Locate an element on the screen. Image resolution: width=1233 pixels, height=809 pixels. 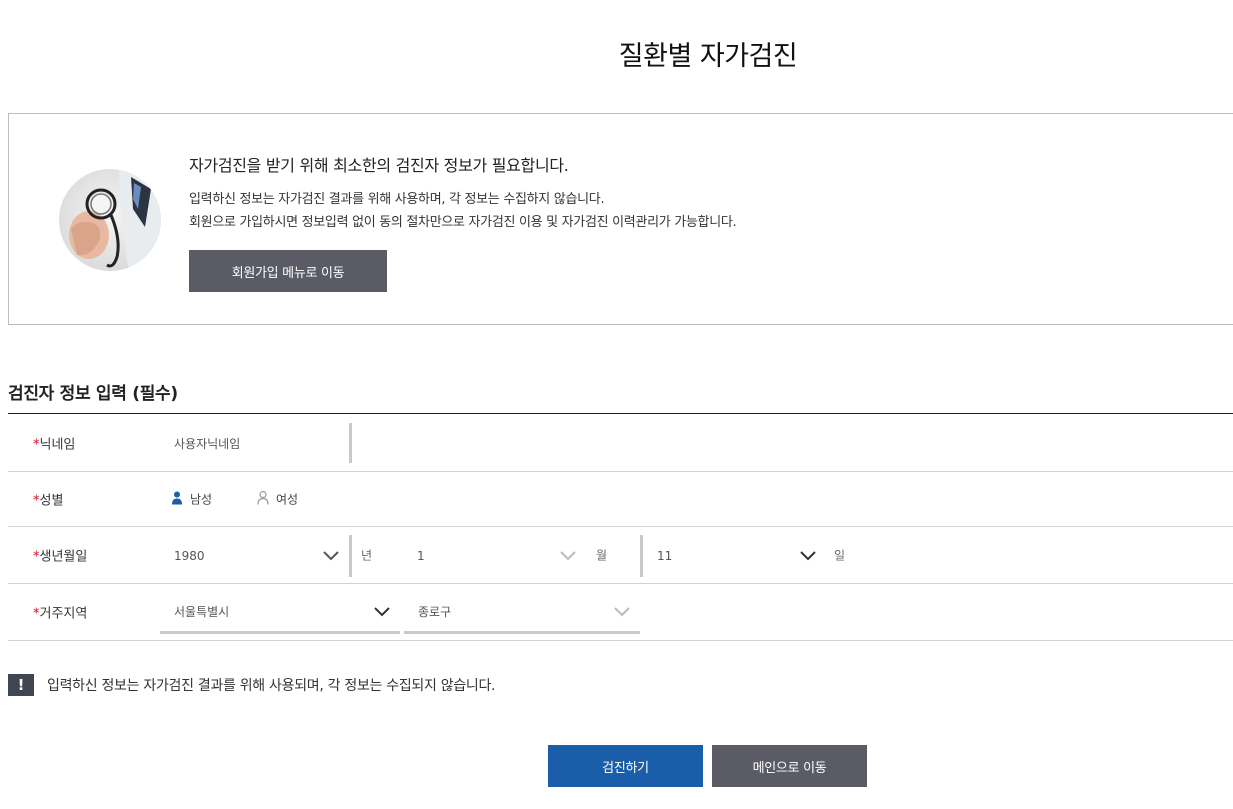
birth-month-select: 1 is located at coordinates (494, 556).